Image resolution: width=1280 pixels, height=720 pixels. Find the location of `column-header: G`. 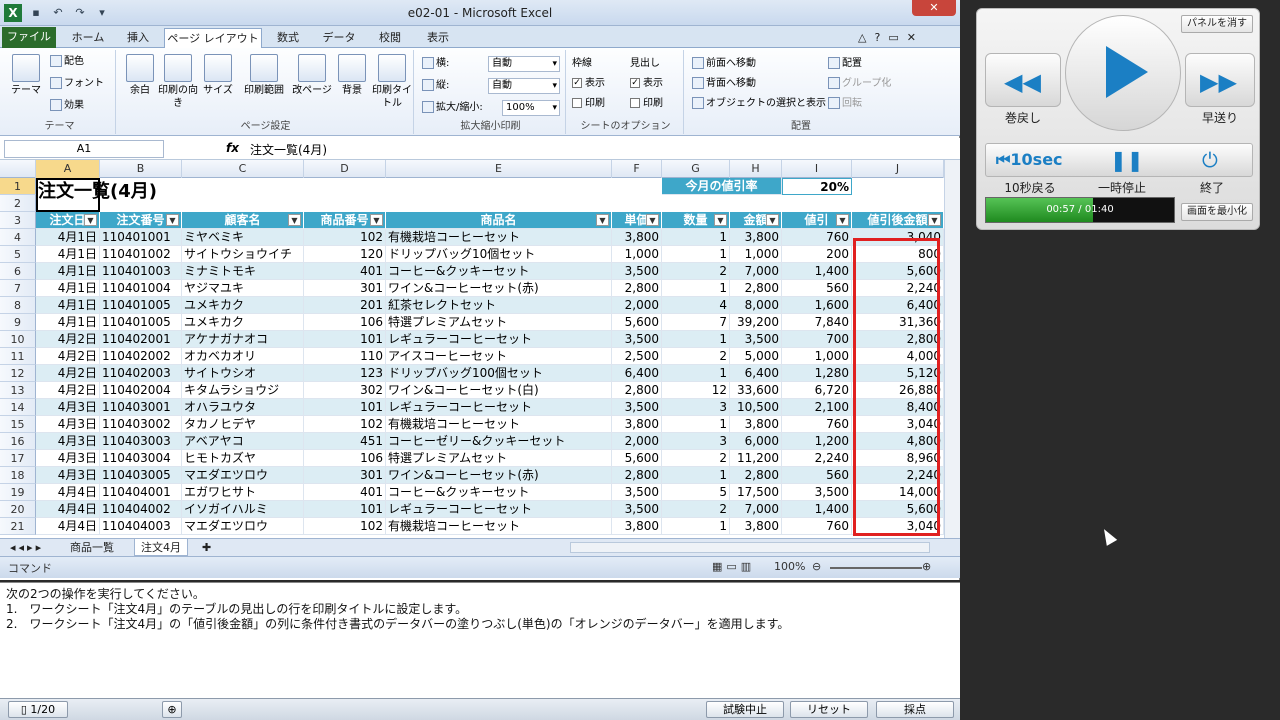

column-header: G is located at coordinates (696, 169).